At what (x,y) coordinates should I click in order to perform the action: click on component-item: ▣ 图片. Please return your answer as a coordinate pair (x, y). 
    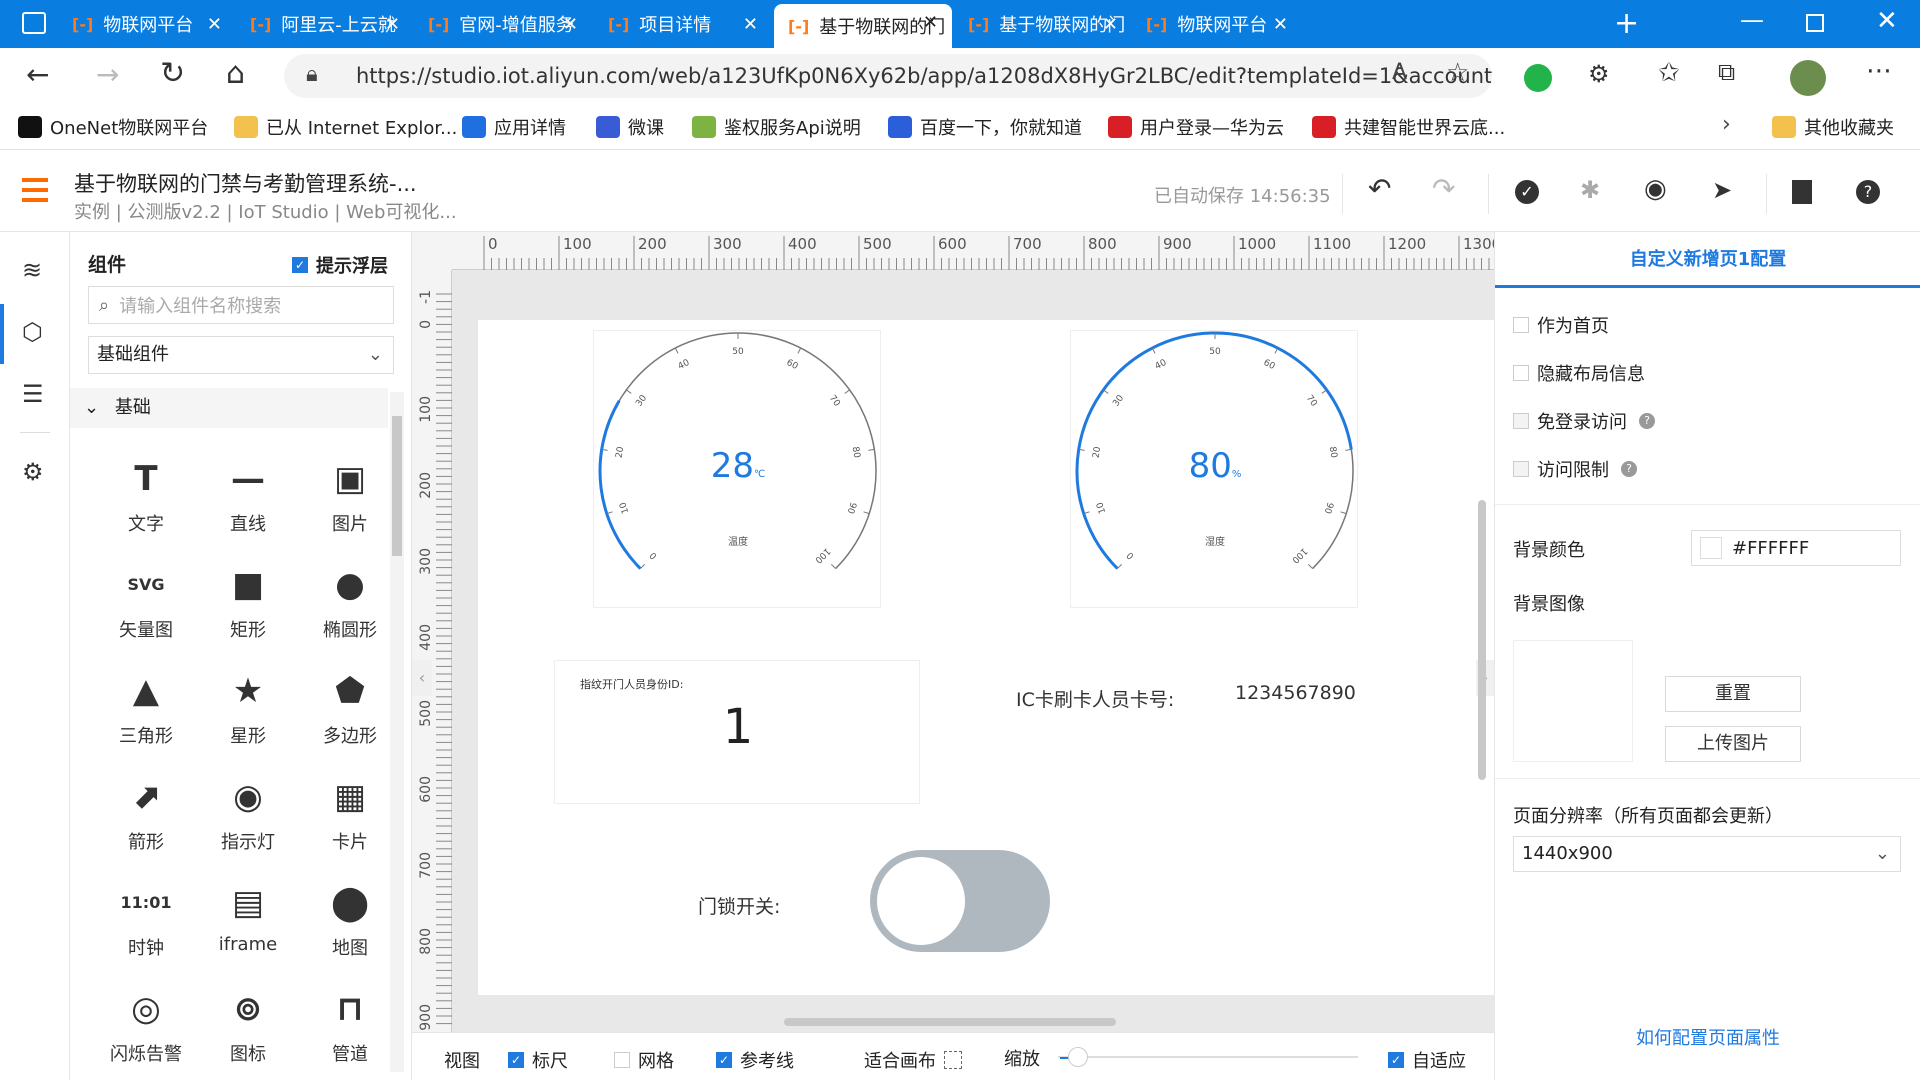
    Looking at the image, I should click on (350, 495).